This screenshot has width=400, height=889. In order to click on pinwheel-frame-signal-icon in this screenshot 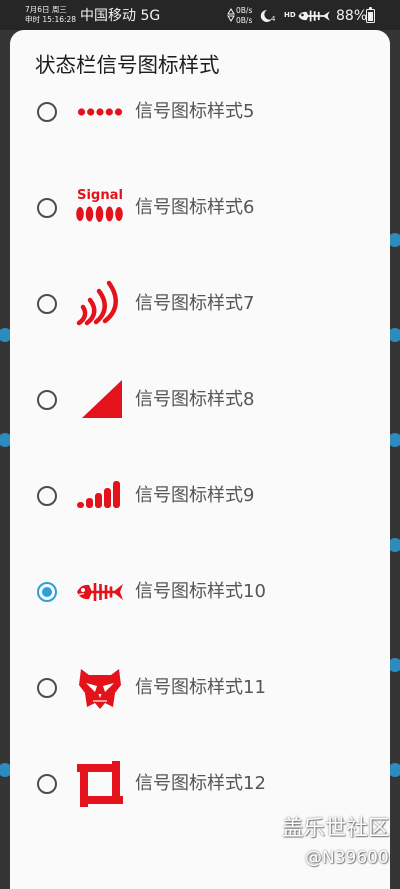, I will do `click(100, 784)`.